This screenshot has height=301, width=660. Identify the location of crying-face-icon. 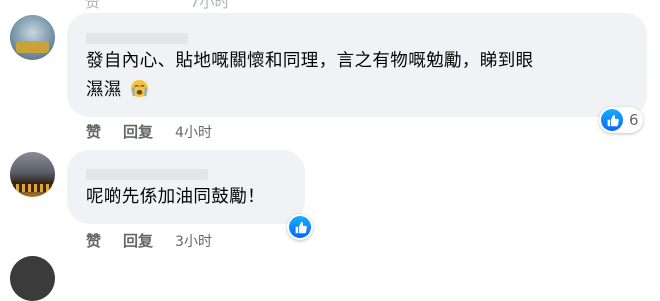
(139, 93).